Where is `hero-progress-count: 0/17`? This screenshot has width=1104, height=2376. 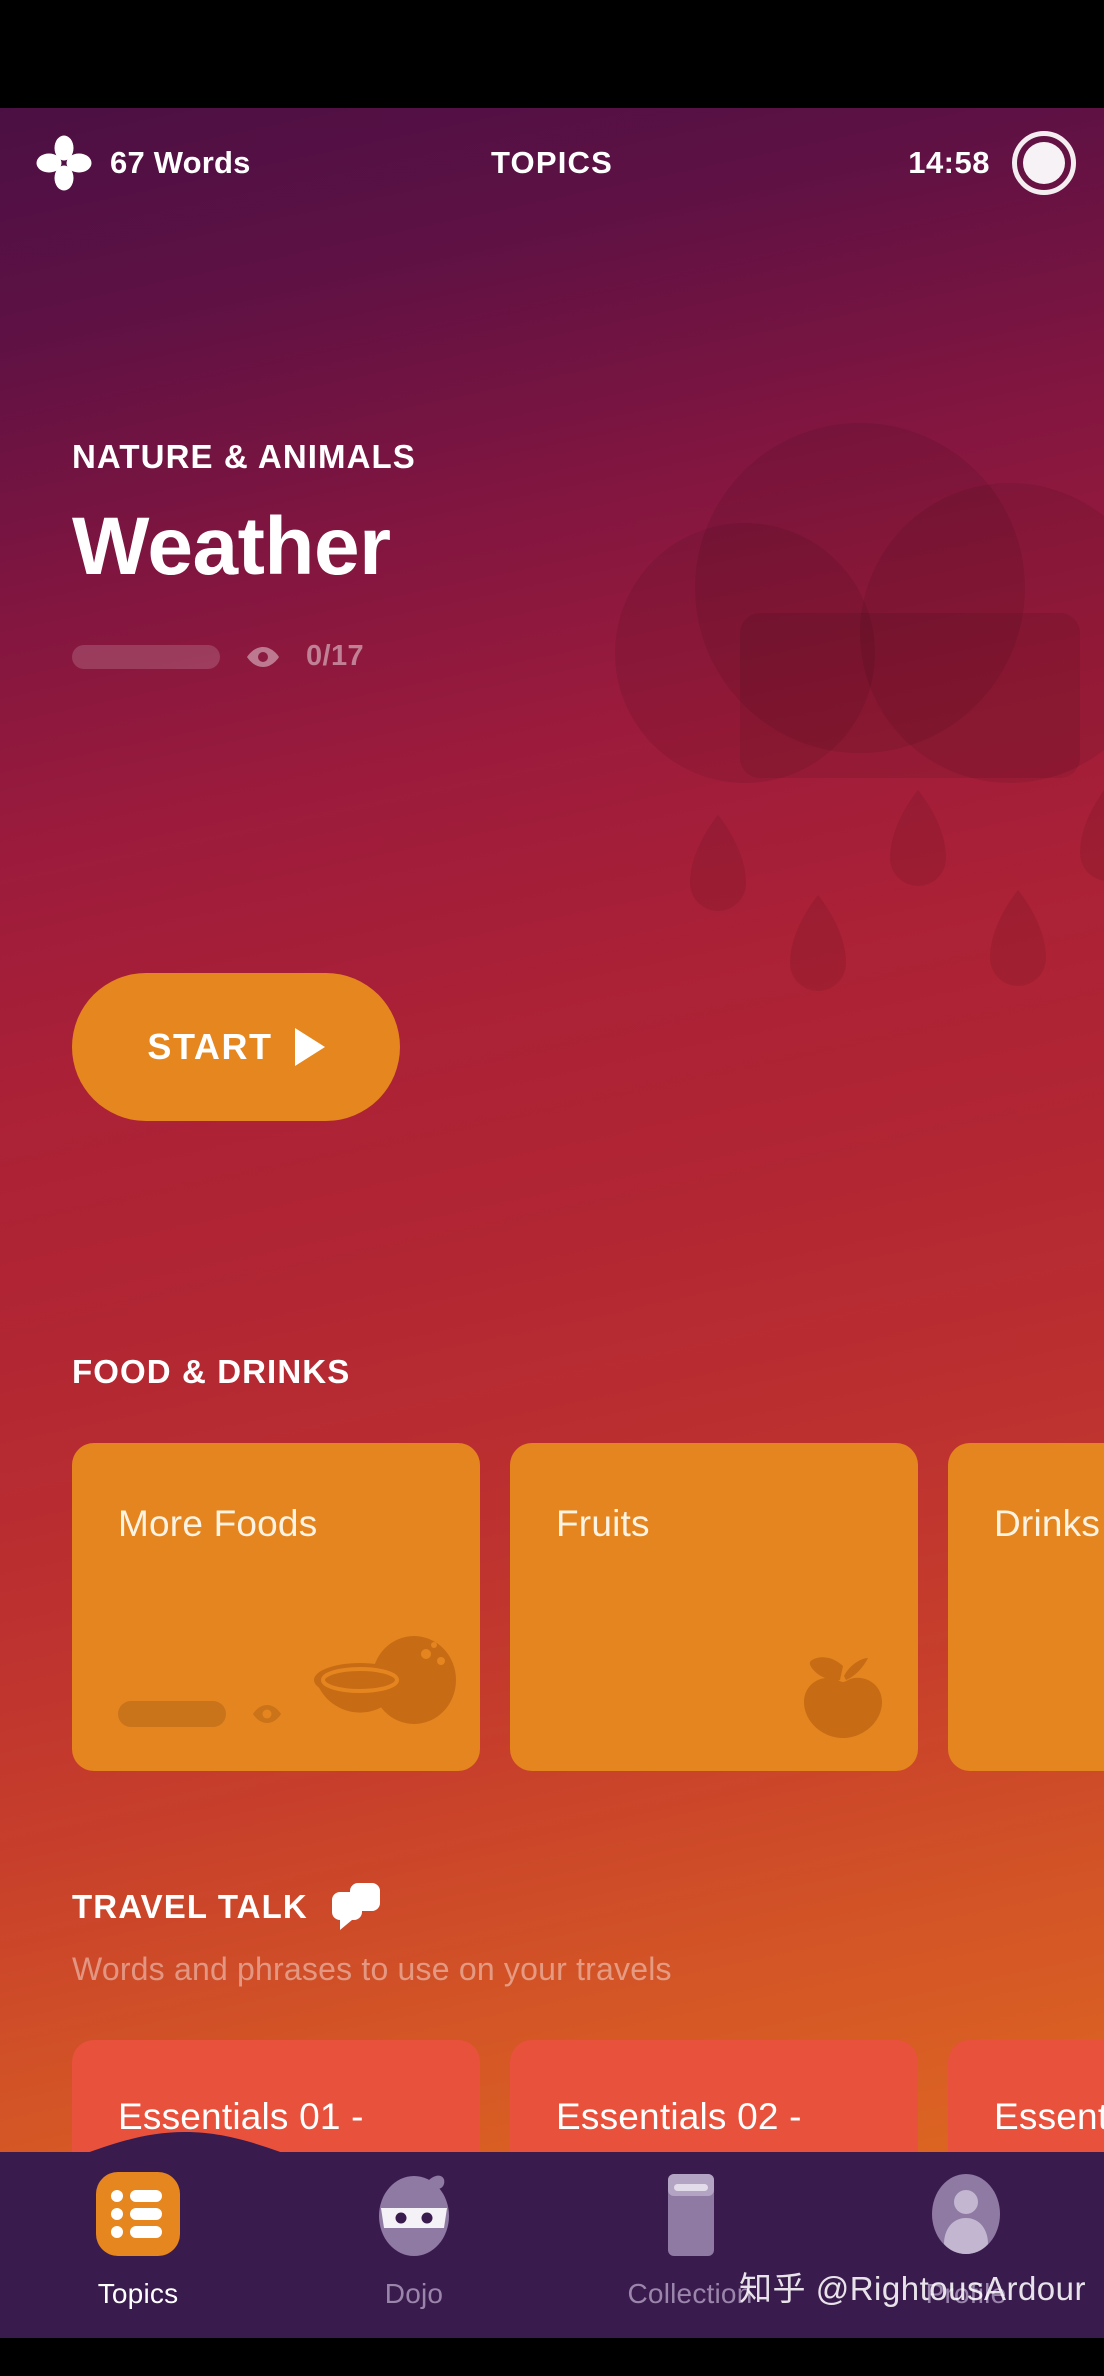 hero-progress-count: 0/17 is located at coordinates (335, 656).